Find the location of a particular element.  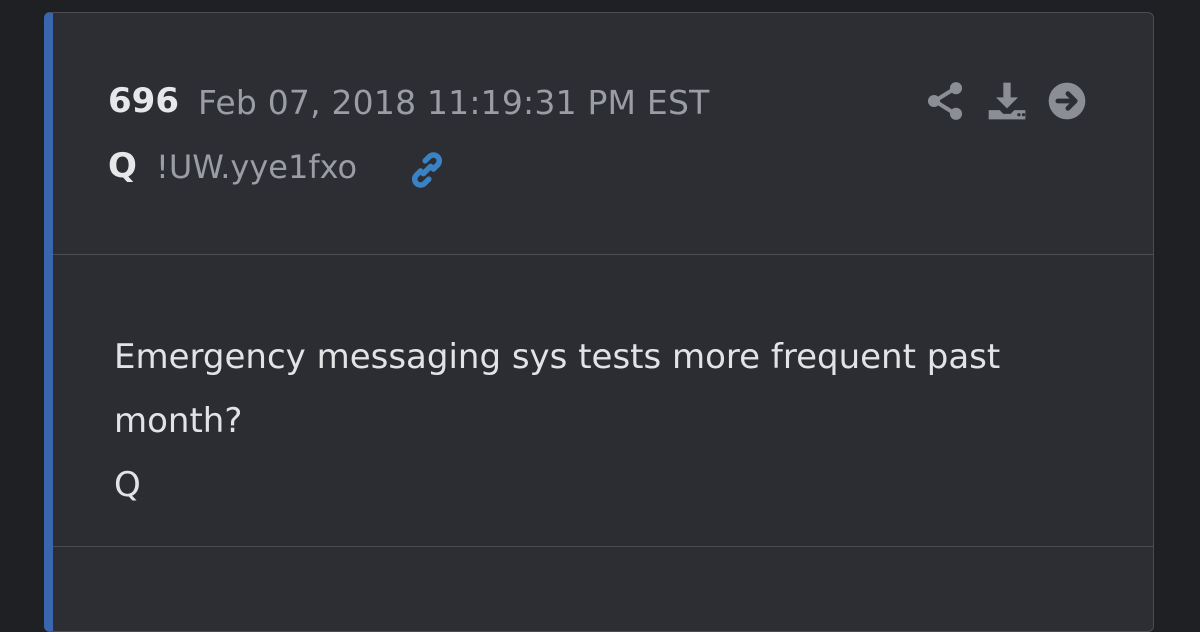

link-icon is located at coordinates (427, 170).